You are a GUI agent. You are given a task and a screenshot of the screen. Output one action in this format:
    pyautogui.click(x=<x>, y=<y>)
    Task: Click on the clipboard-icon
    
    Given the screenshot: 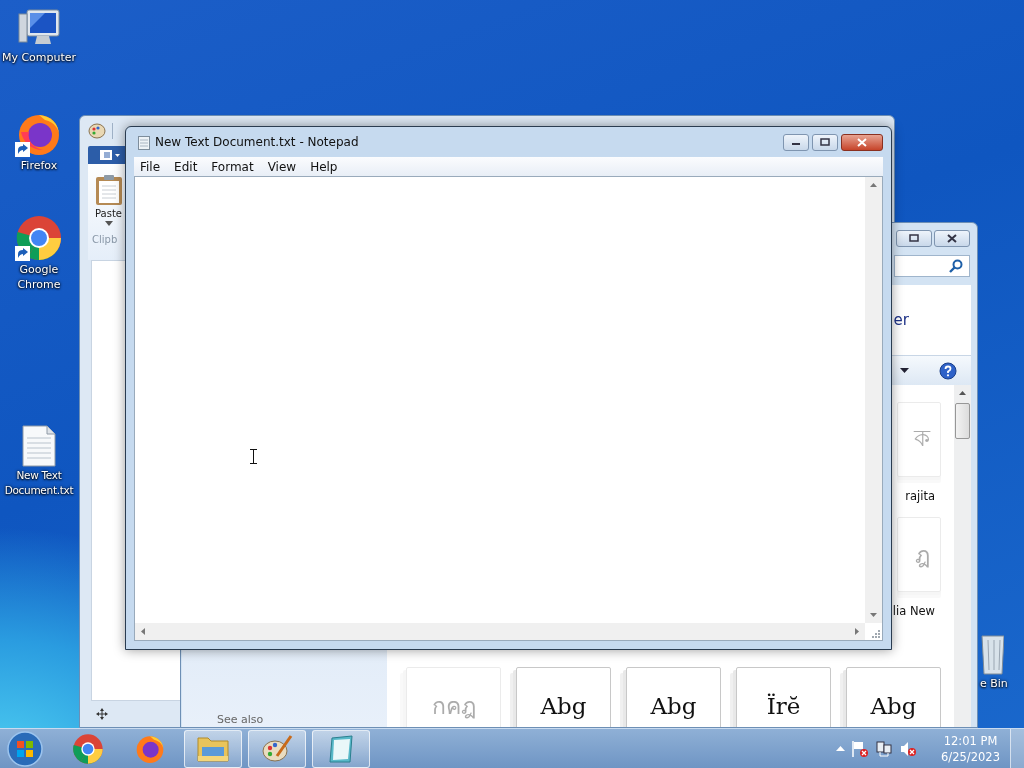 What is the action you would take?
    pyautogui.click(x=108, y=190)
    